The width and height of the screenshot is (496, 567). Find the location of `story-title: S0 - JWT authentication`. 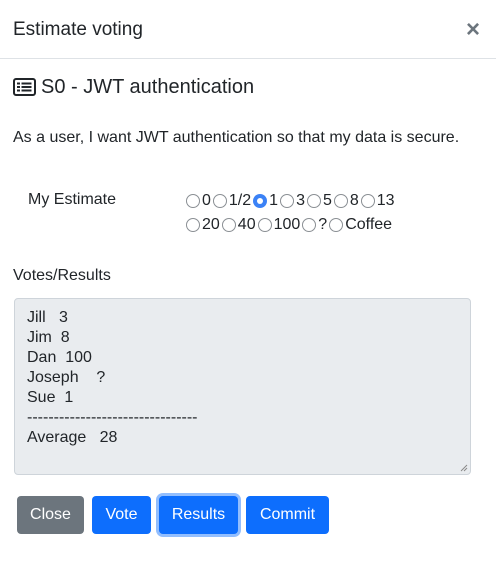

story-title: S0 - JWT authentication is located at coordinates (133, 87).